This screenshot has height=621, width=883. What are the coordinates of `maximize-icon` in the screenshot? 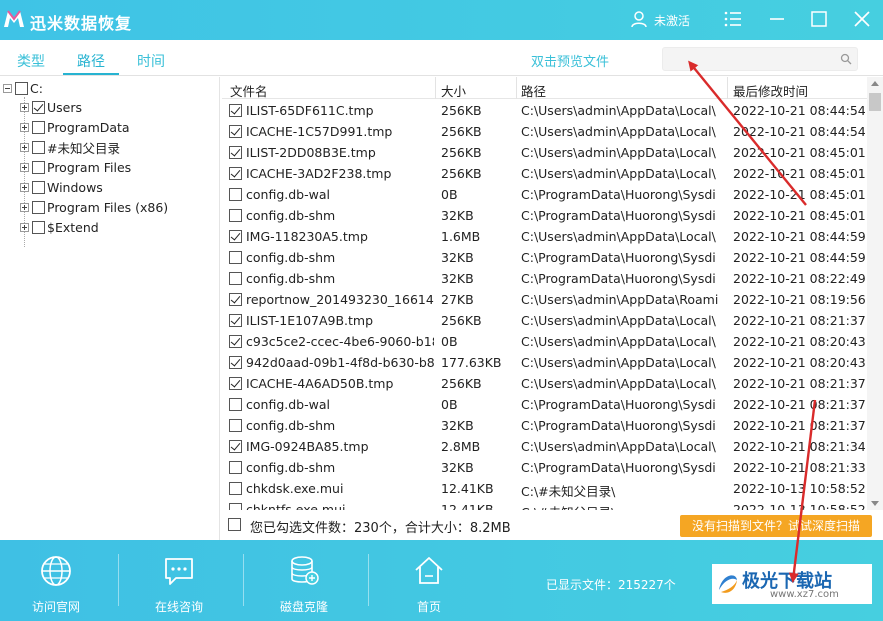 It's located at (819, 19).